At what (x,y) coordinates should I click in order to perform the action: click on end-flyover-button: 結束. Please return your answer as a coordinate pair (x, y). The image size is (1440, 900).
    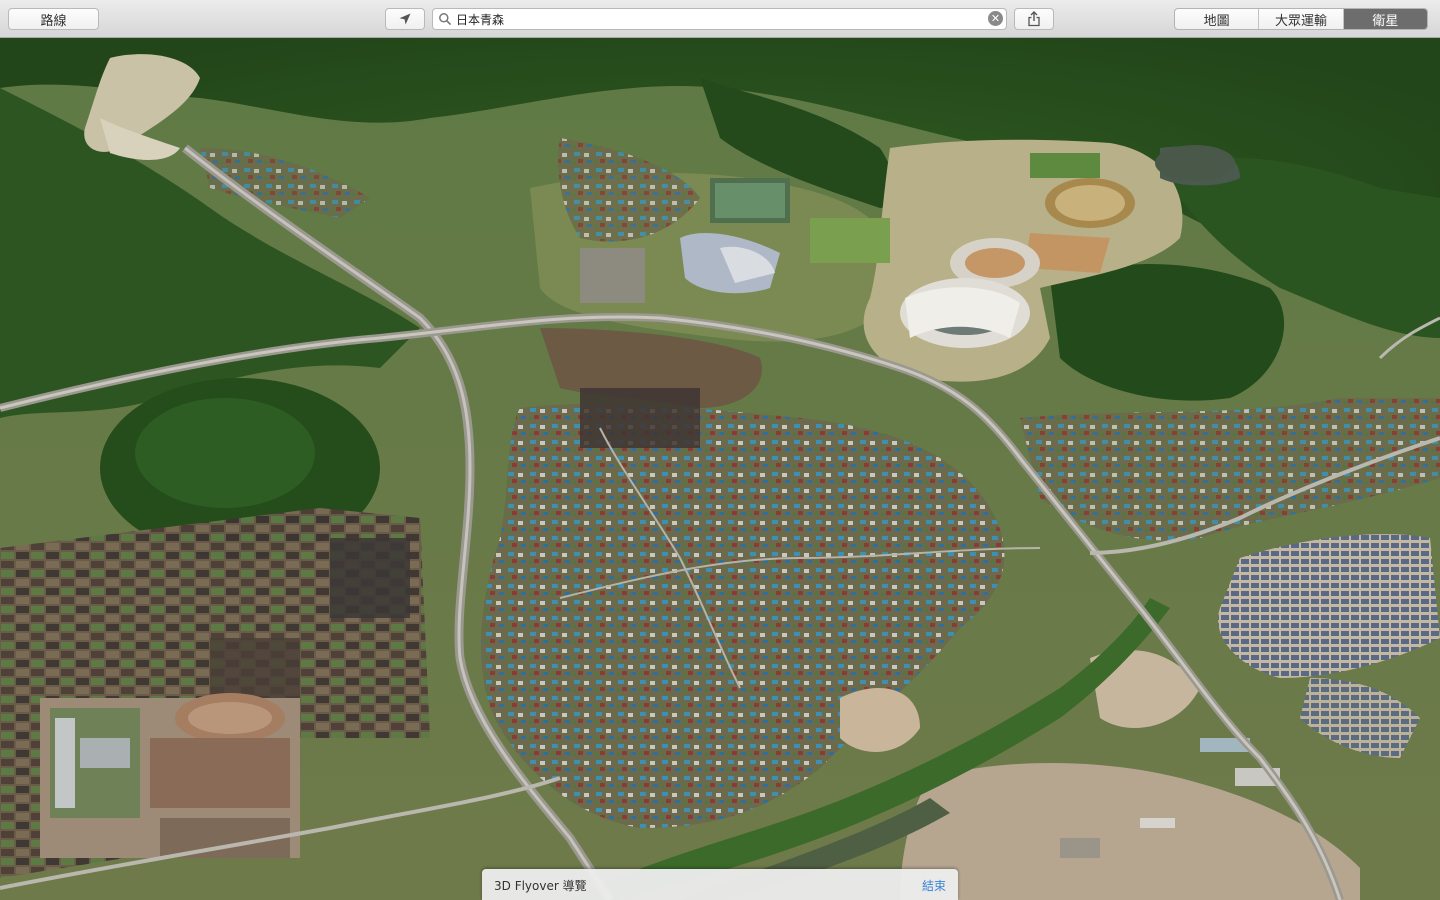
    Looking at the image, I should click on (934, 885).